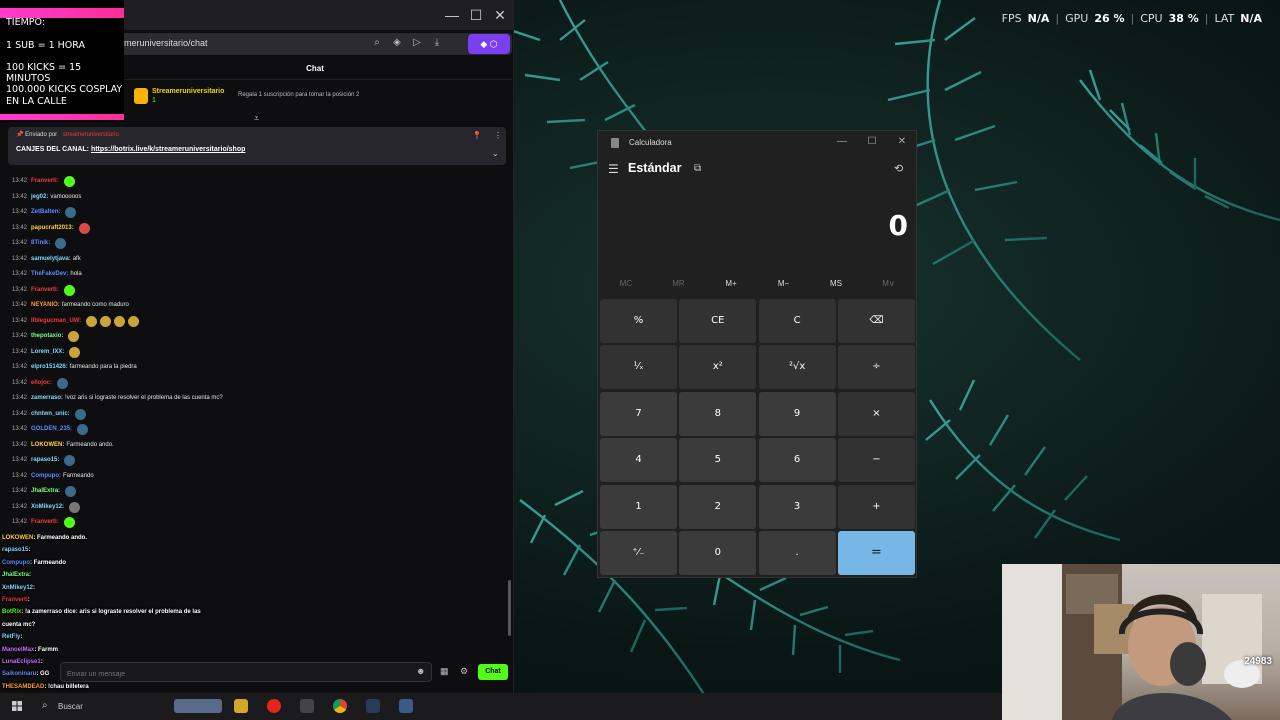  Describe the element at coordinates (638, 413) in the screenshot. I see `digit-7-button: 7` at that location.